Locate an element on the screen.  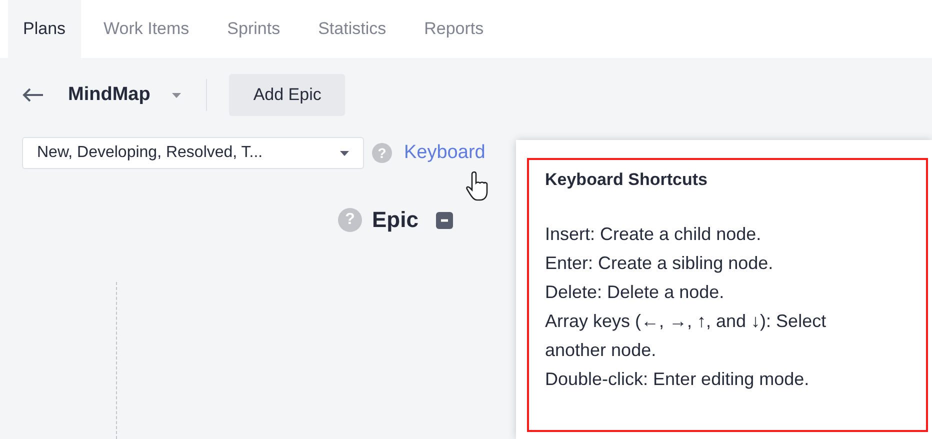
shortcut-description: Delete: Delete a node. is located at coordinates (635, 292).